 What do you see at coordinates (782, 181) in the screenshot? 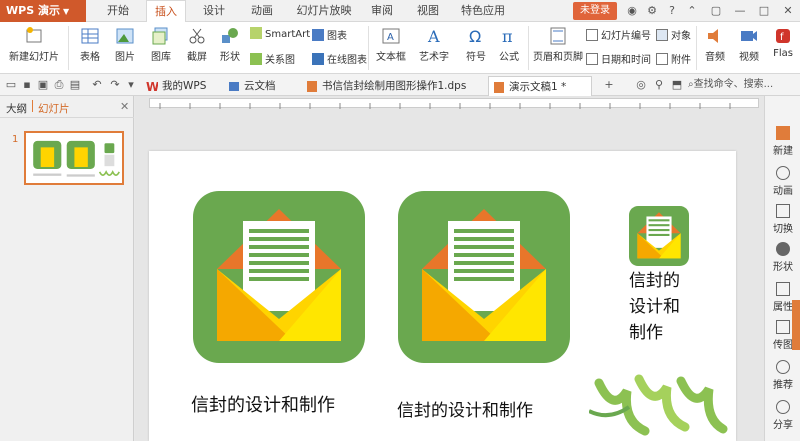
I see `rail-animation: 动画` at bounding box center [782, 181].